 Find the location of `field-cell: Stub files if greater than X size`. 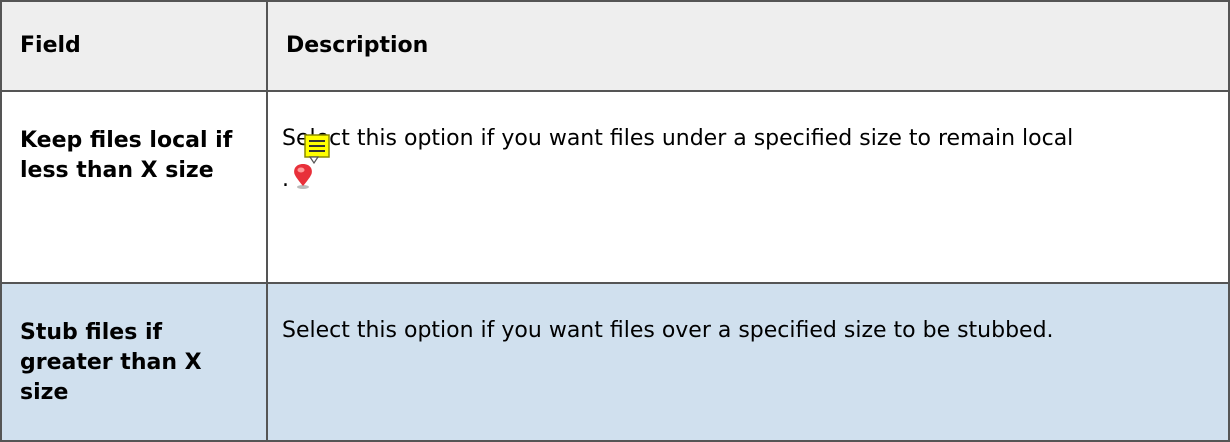

field-cell: Stub files if greater than X size is located at coordinates (134, 362).